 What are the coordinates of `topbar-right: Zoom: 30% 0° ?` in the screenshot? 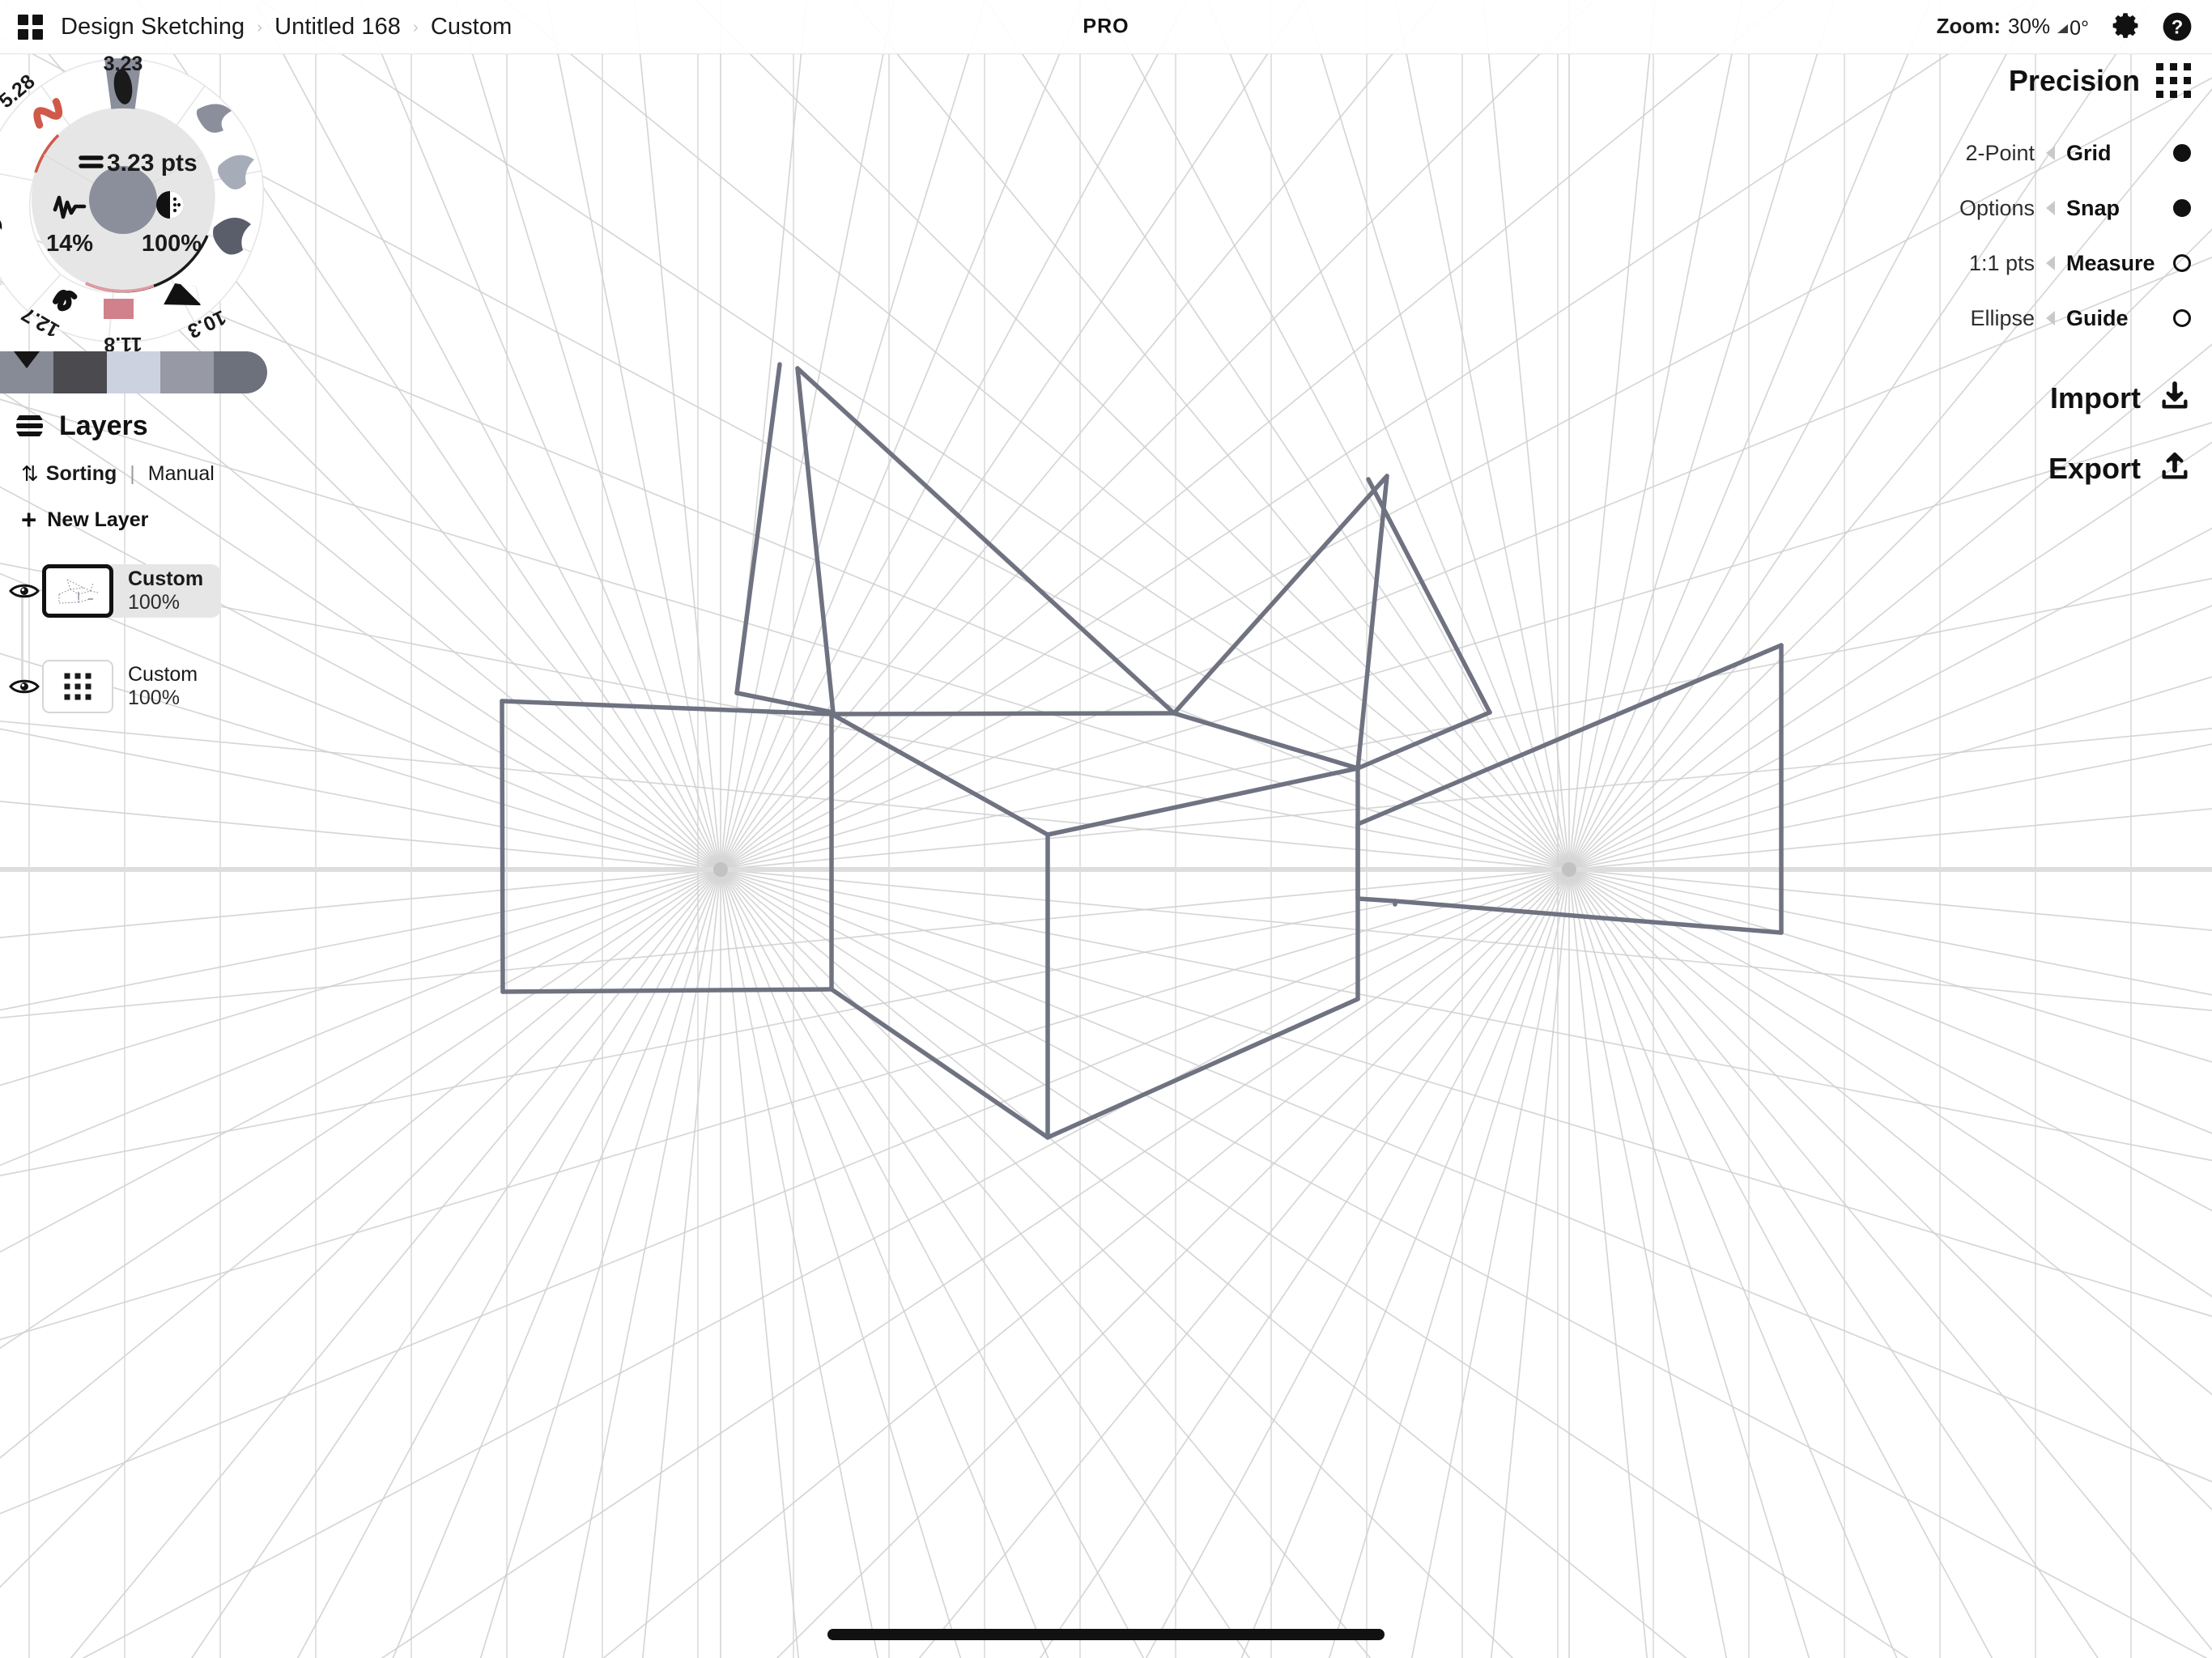 It's located at (2065, 26).